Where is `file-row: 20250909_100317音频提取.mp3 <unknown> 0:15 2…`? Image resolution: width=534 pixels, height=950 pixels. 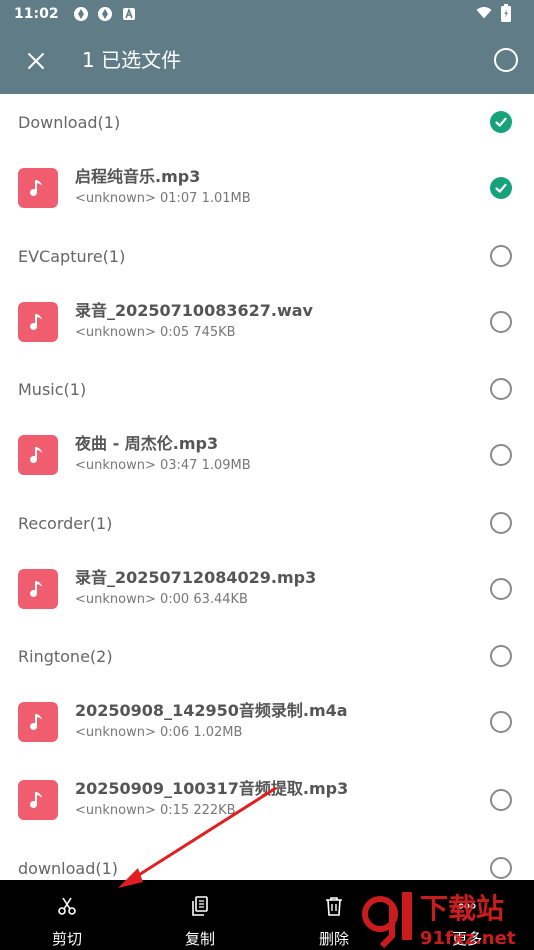 file-row: 20250909_100317音频提取.mp3 <unknown> 0:15 2… is located at coordinates (267, 800).